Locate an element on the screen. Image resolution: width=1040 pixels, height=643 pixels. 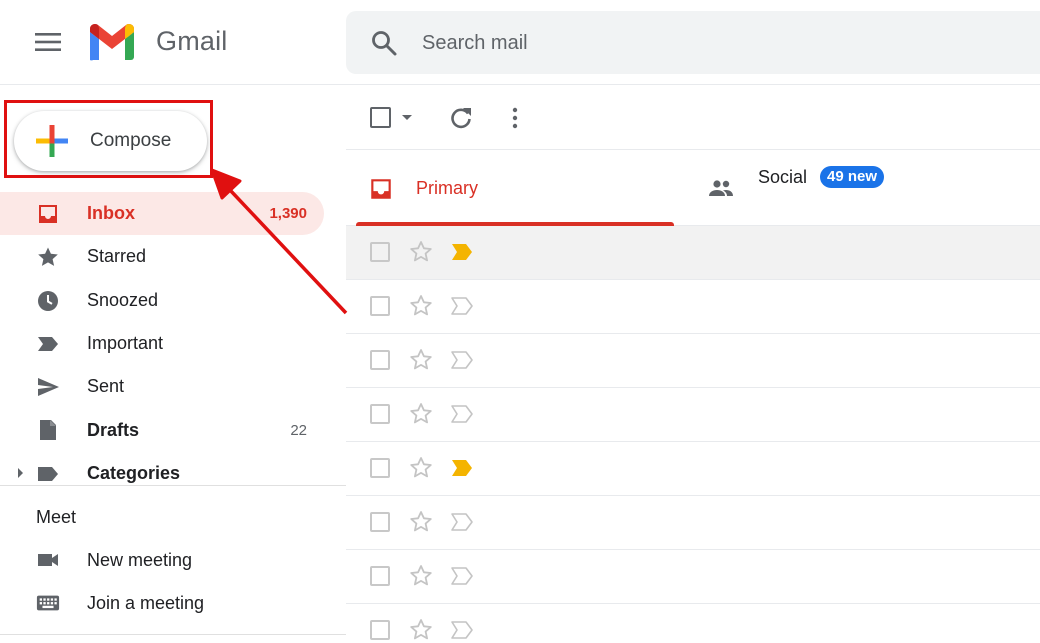
top-header: Gmail is located at coordinates (520, 42).